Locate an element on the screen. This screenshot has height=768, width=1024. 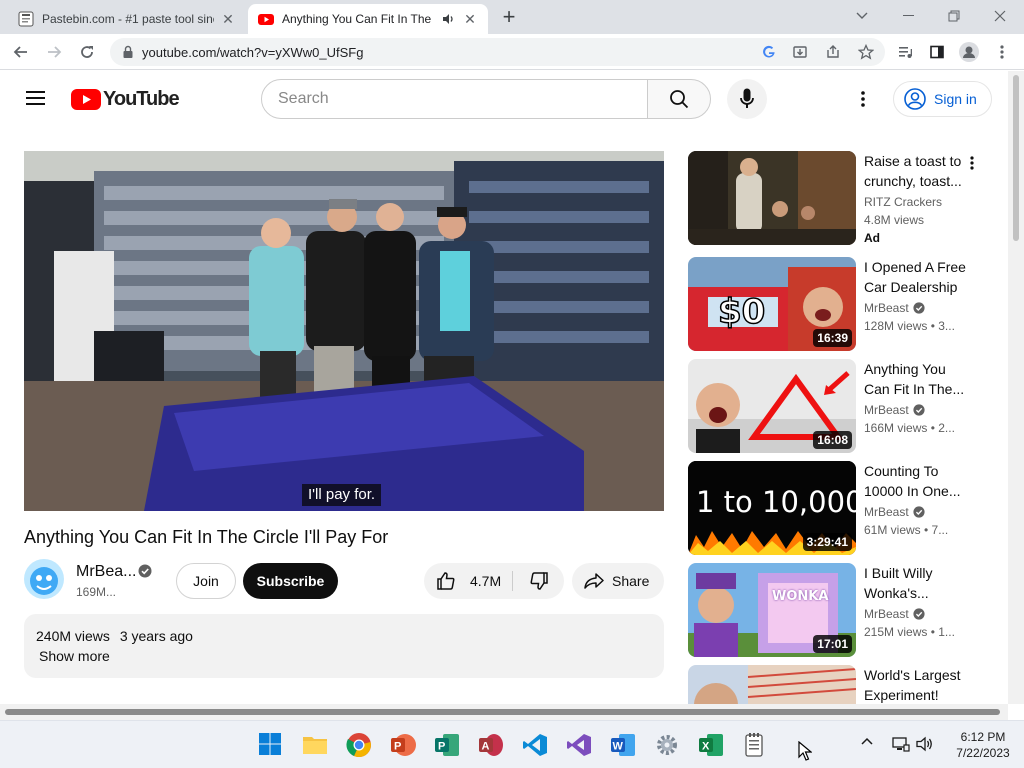
thumbnail-text: 1 to 10,000 is located at coordinates (776, 502).